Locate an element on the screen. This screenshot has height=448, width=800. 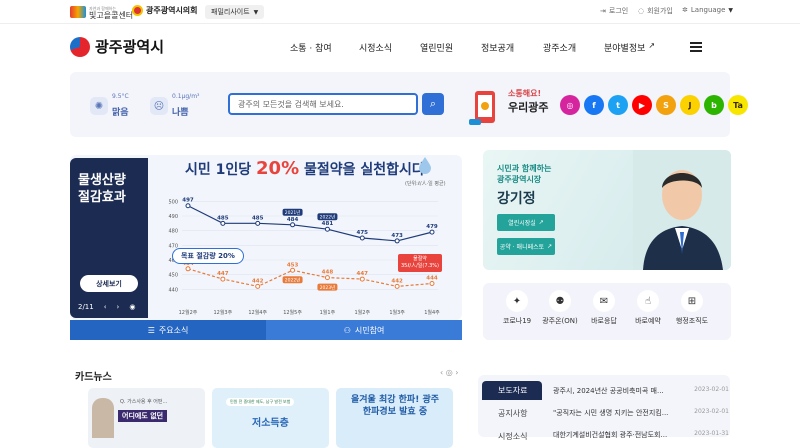
search-input: 광주의 모든것을 검색해 보세요. is located at coordinates (323, 104).